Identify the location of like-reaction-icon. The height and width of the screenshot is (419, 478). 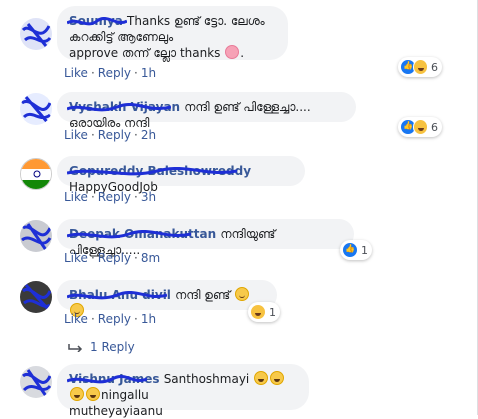
(350, 250).